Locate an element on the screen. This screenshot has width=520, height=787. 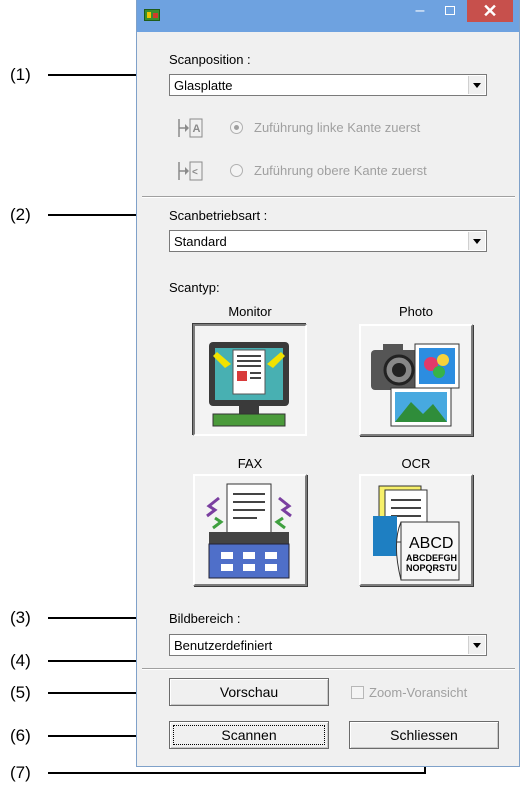
scan-type-label: Scantyp: is located at coordinates (194, 287).